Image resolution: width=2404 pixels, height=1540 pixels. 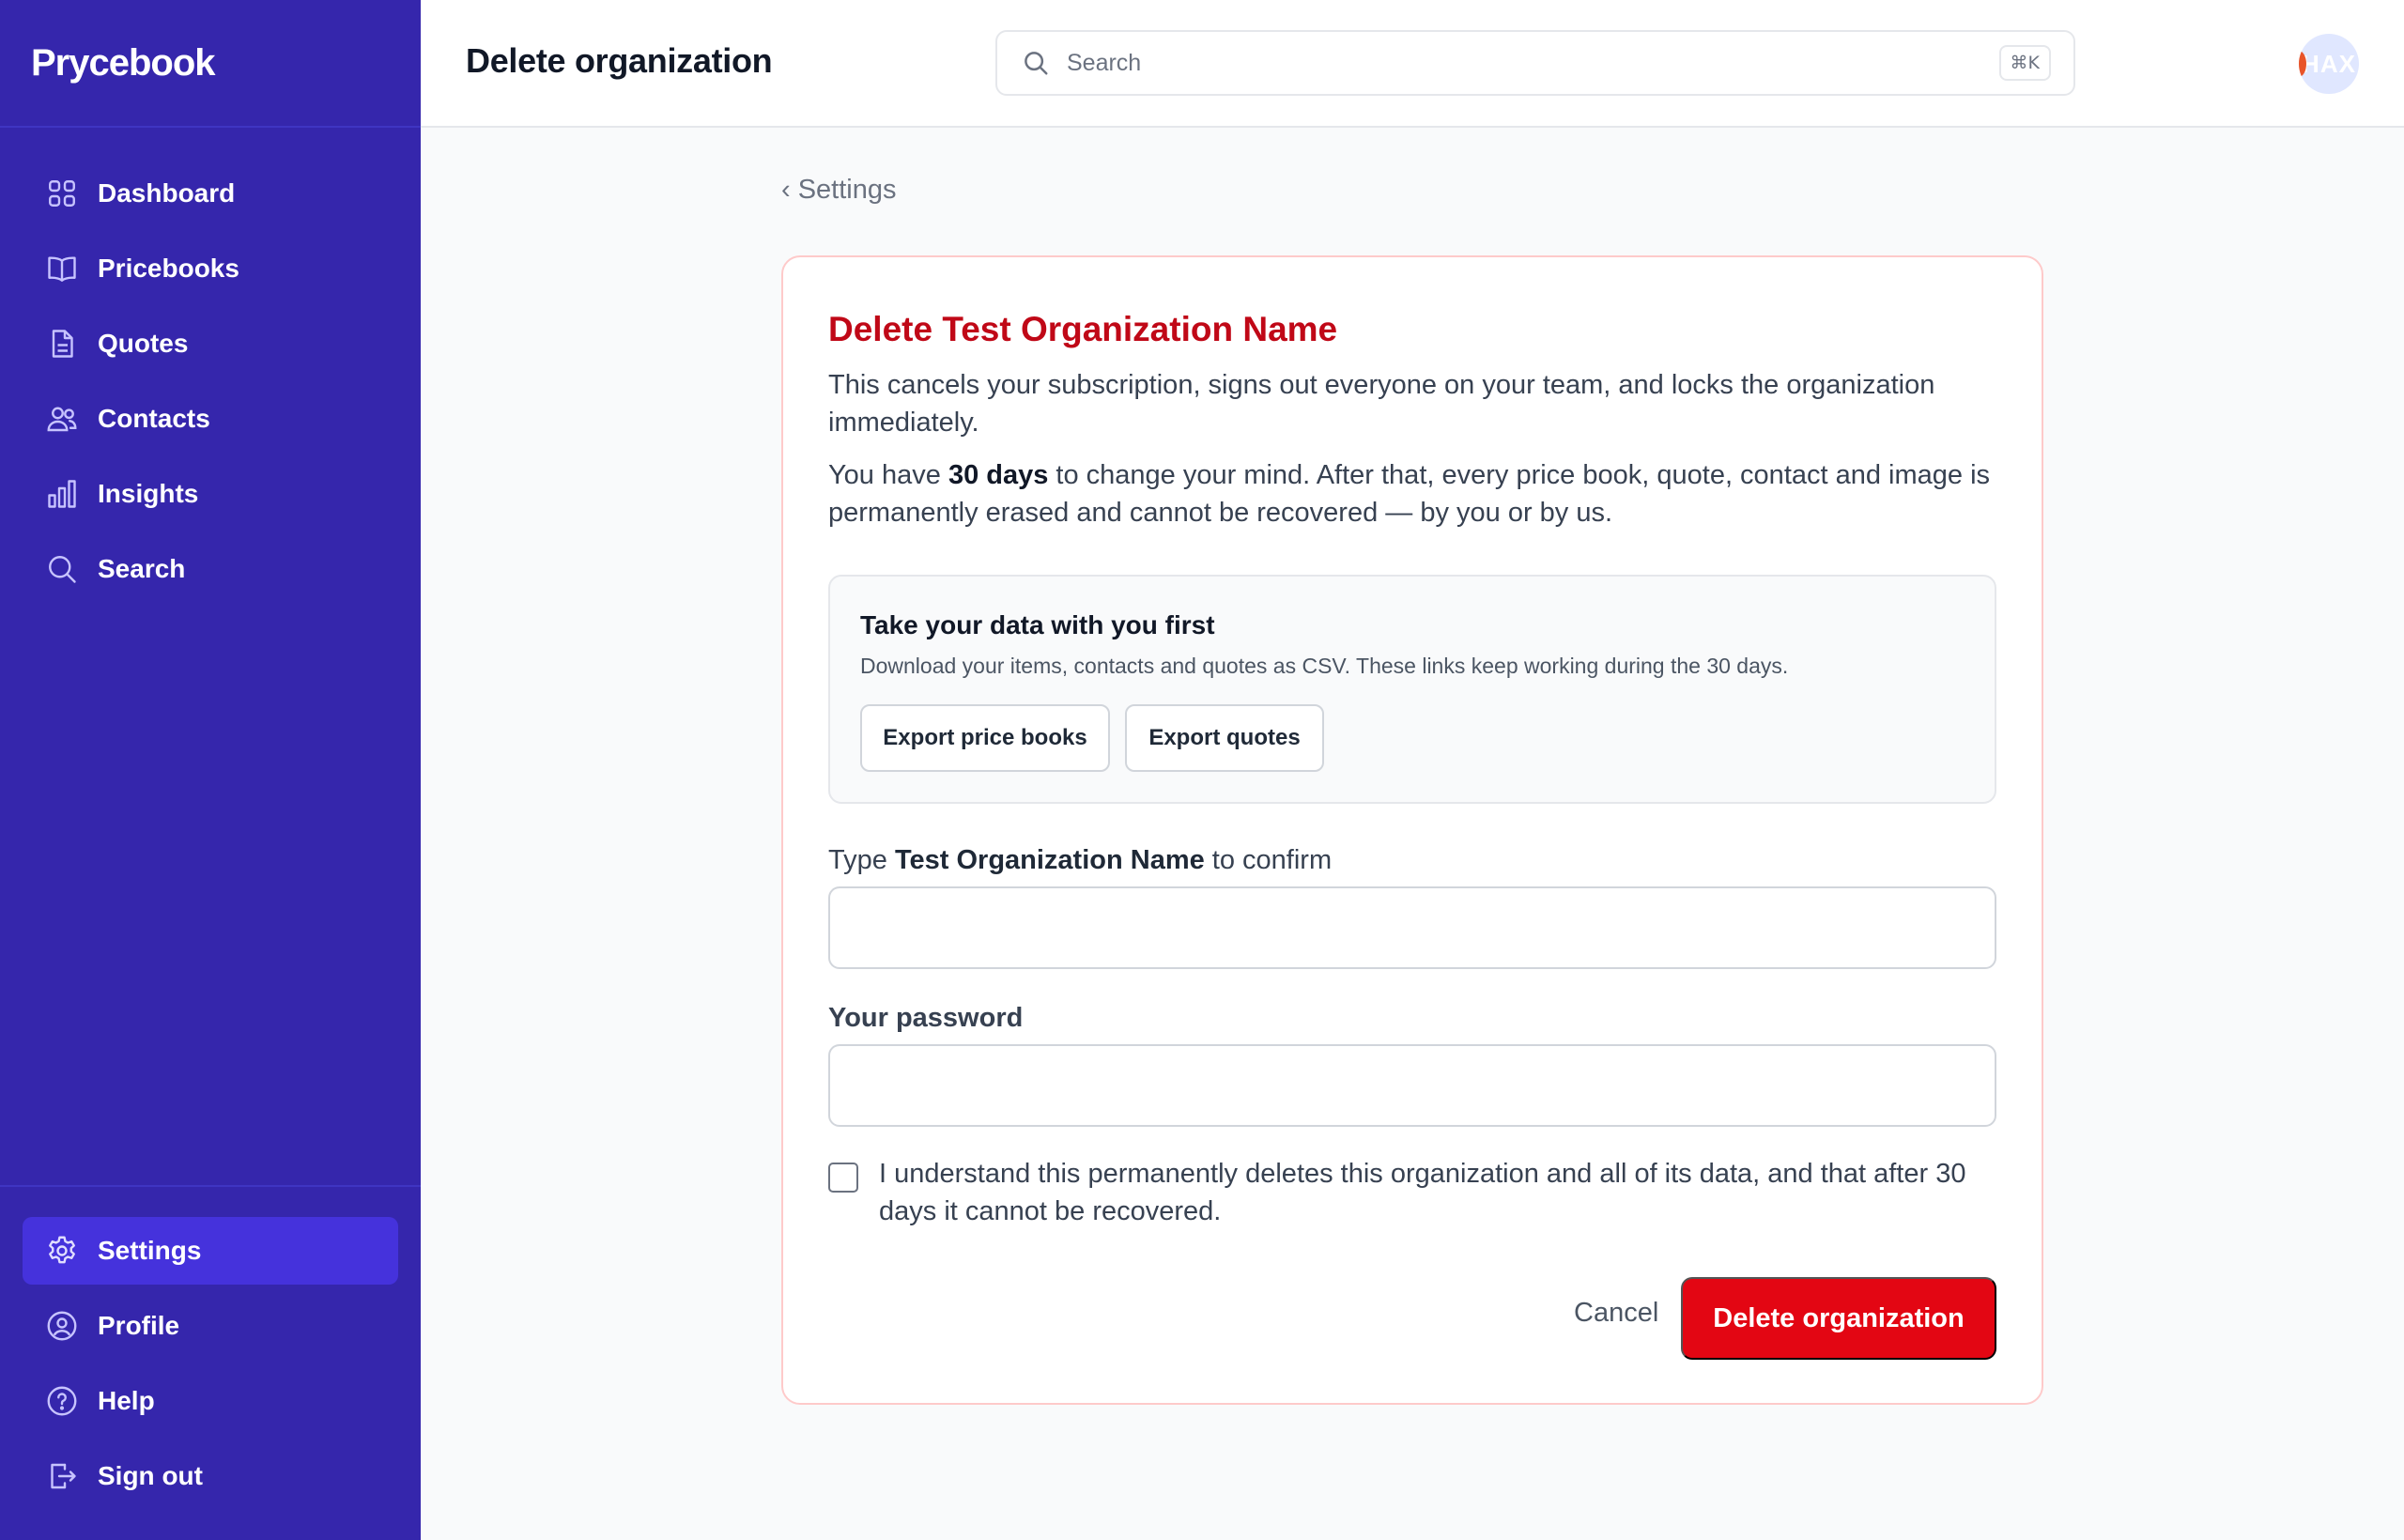 I want to click on avatar: HAX, so click(x=2329, y=64).